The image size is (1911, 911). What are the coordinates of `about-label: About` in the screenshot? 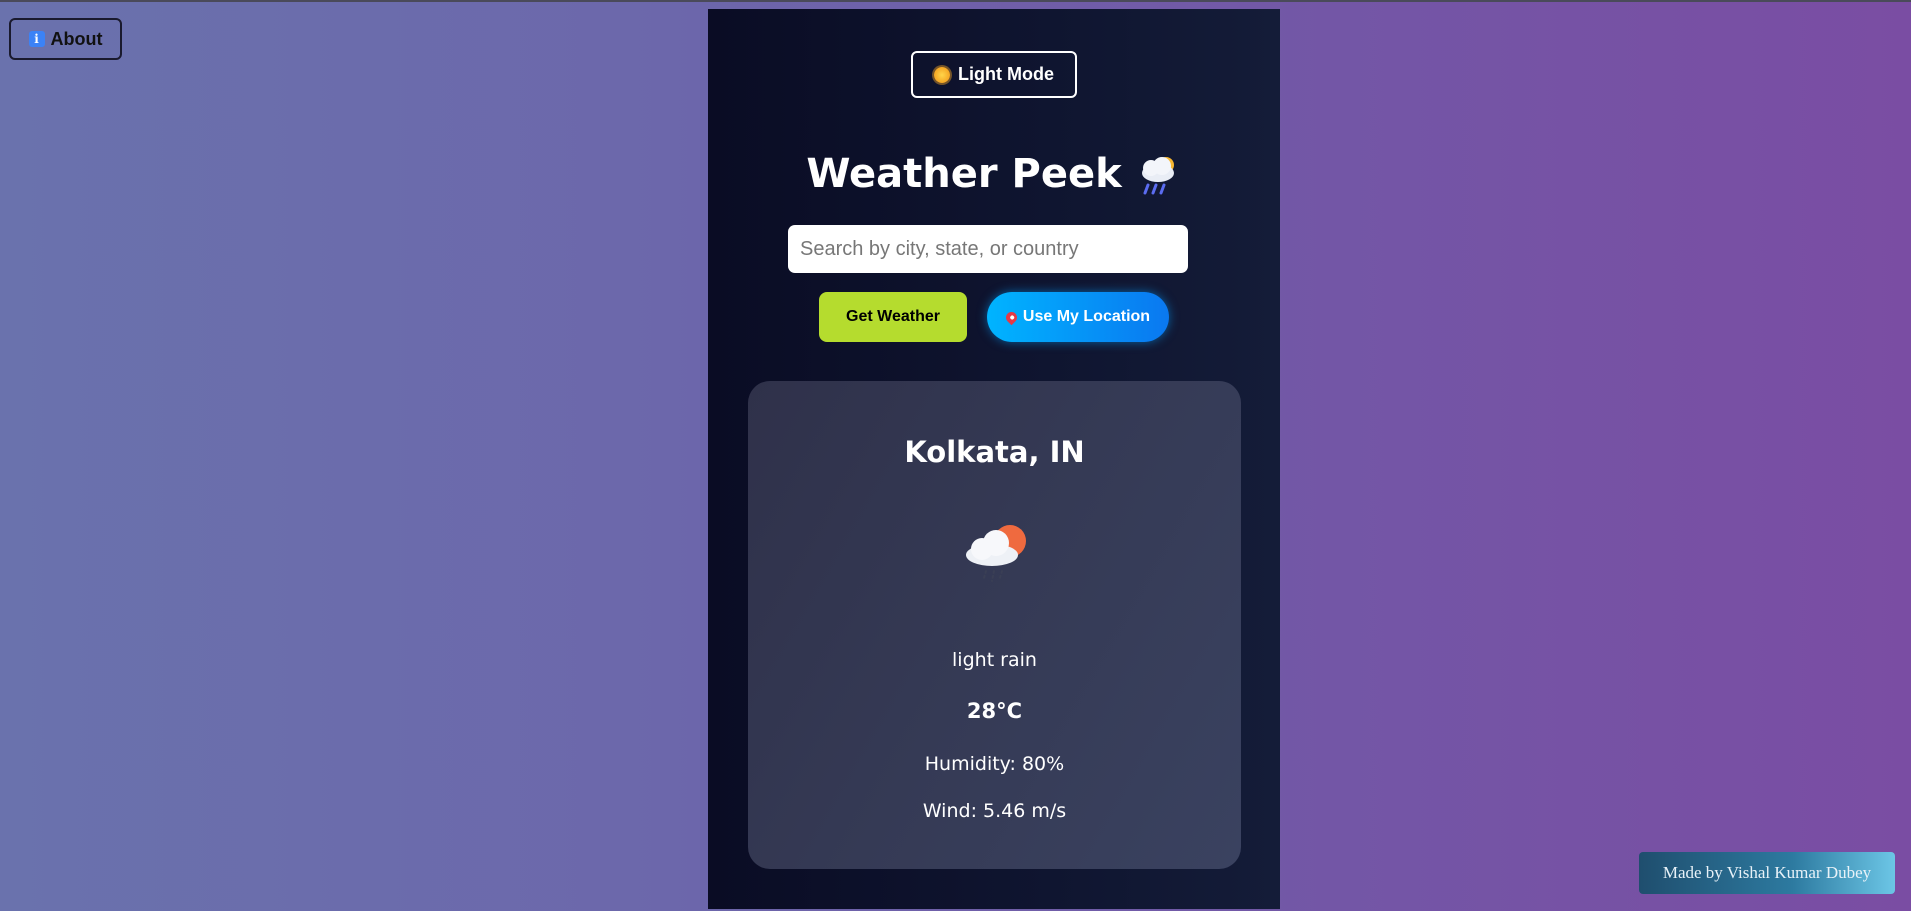 It's located at (76, 38).